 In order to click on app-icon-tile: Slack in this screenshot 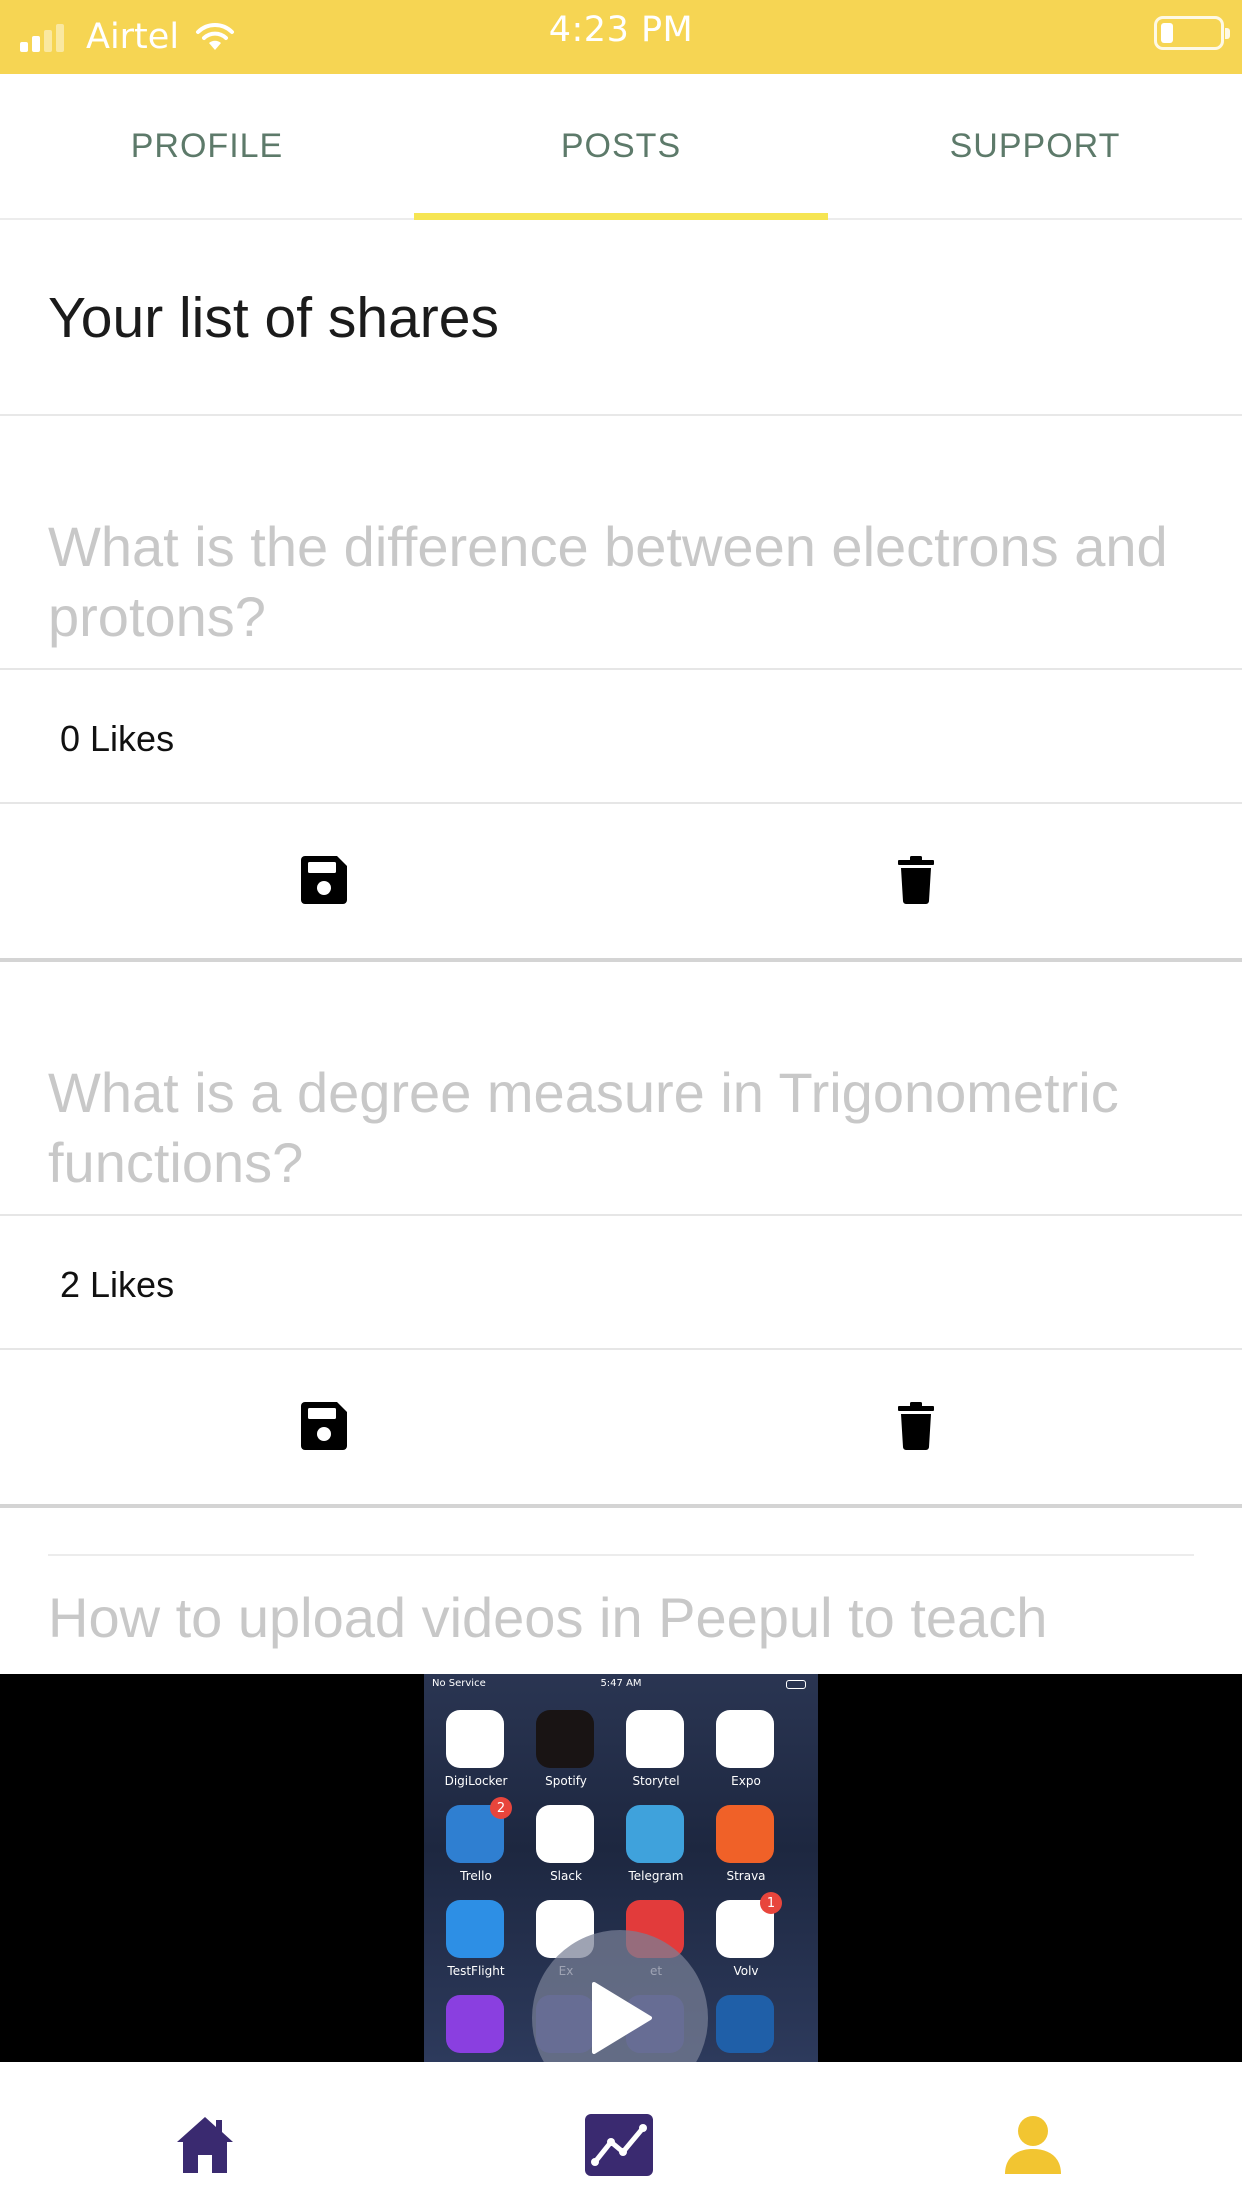, I will do `click(566, 1844)`.